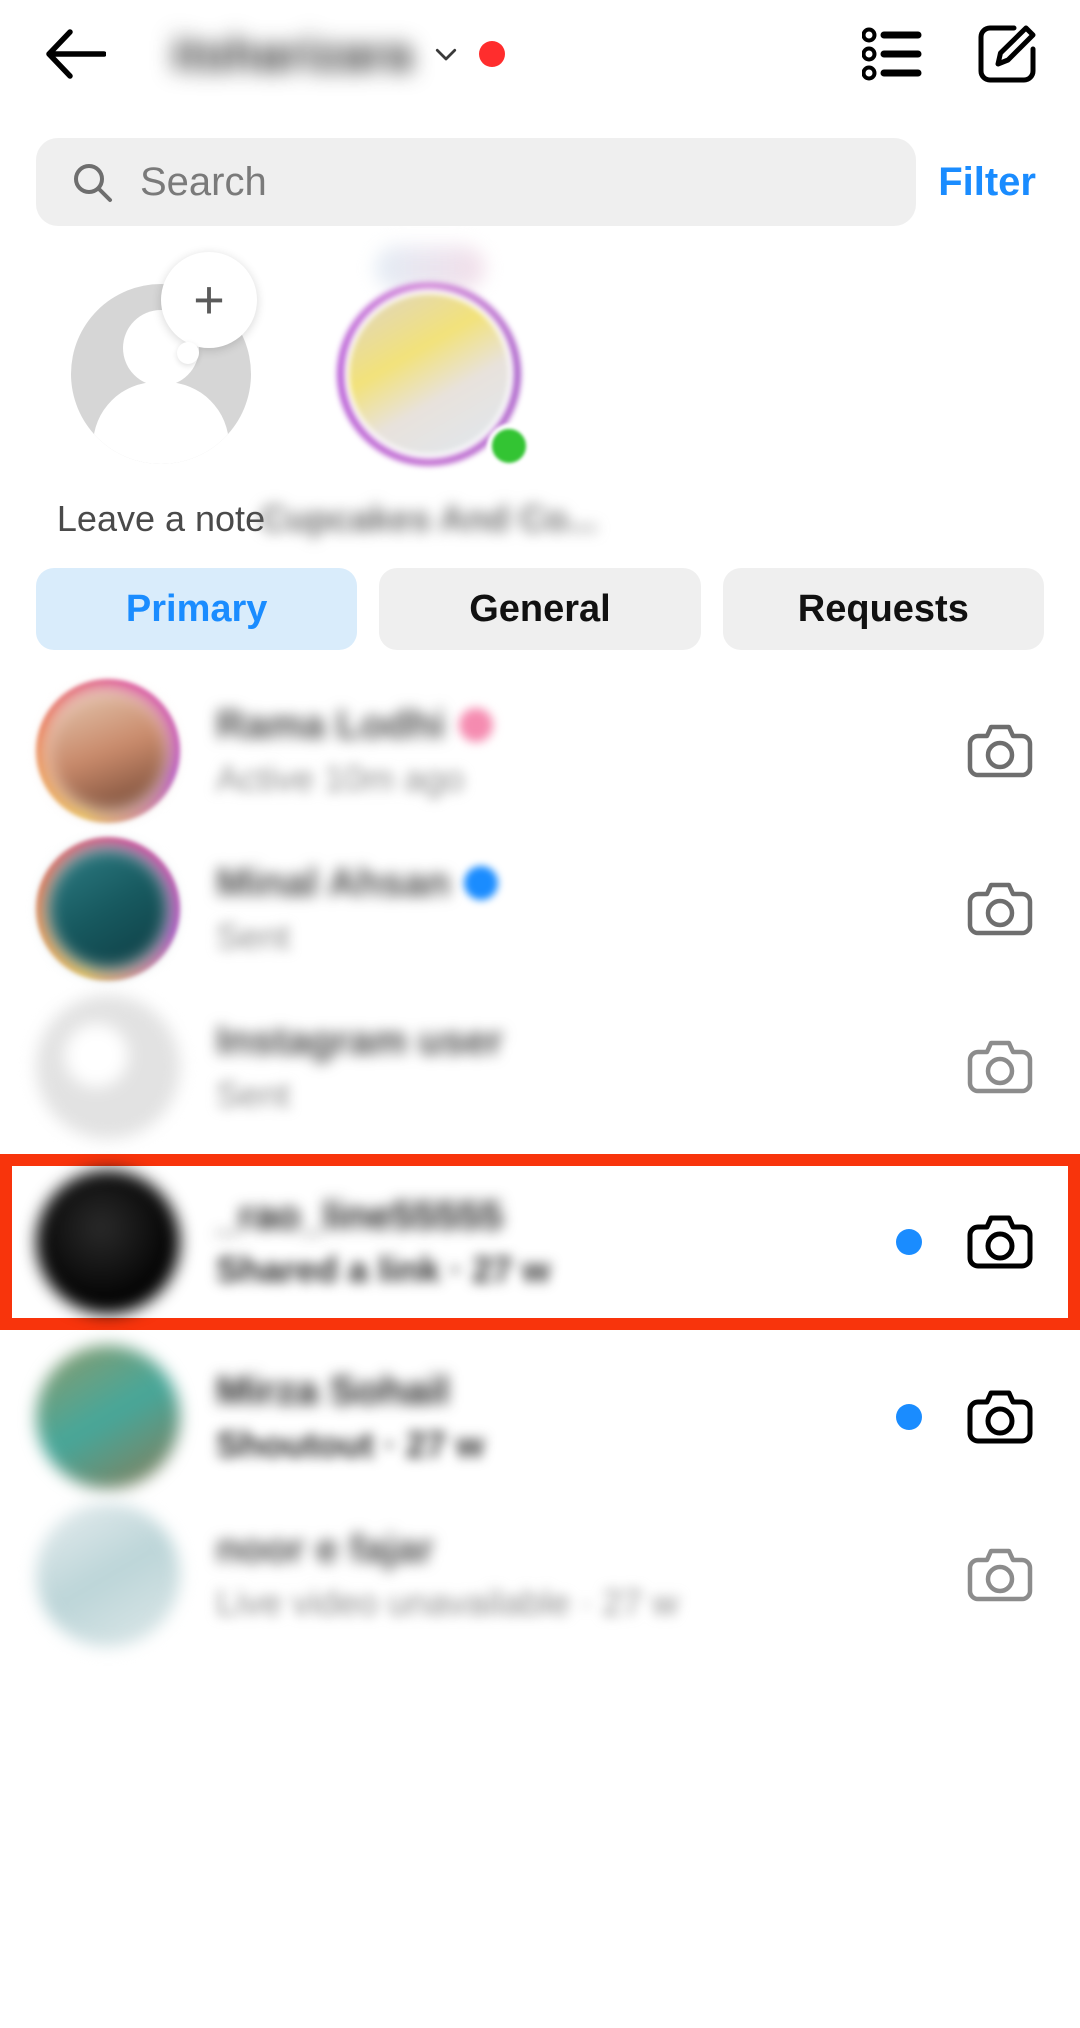  I want to click on account-username: itsharizara, so click(293, 54).